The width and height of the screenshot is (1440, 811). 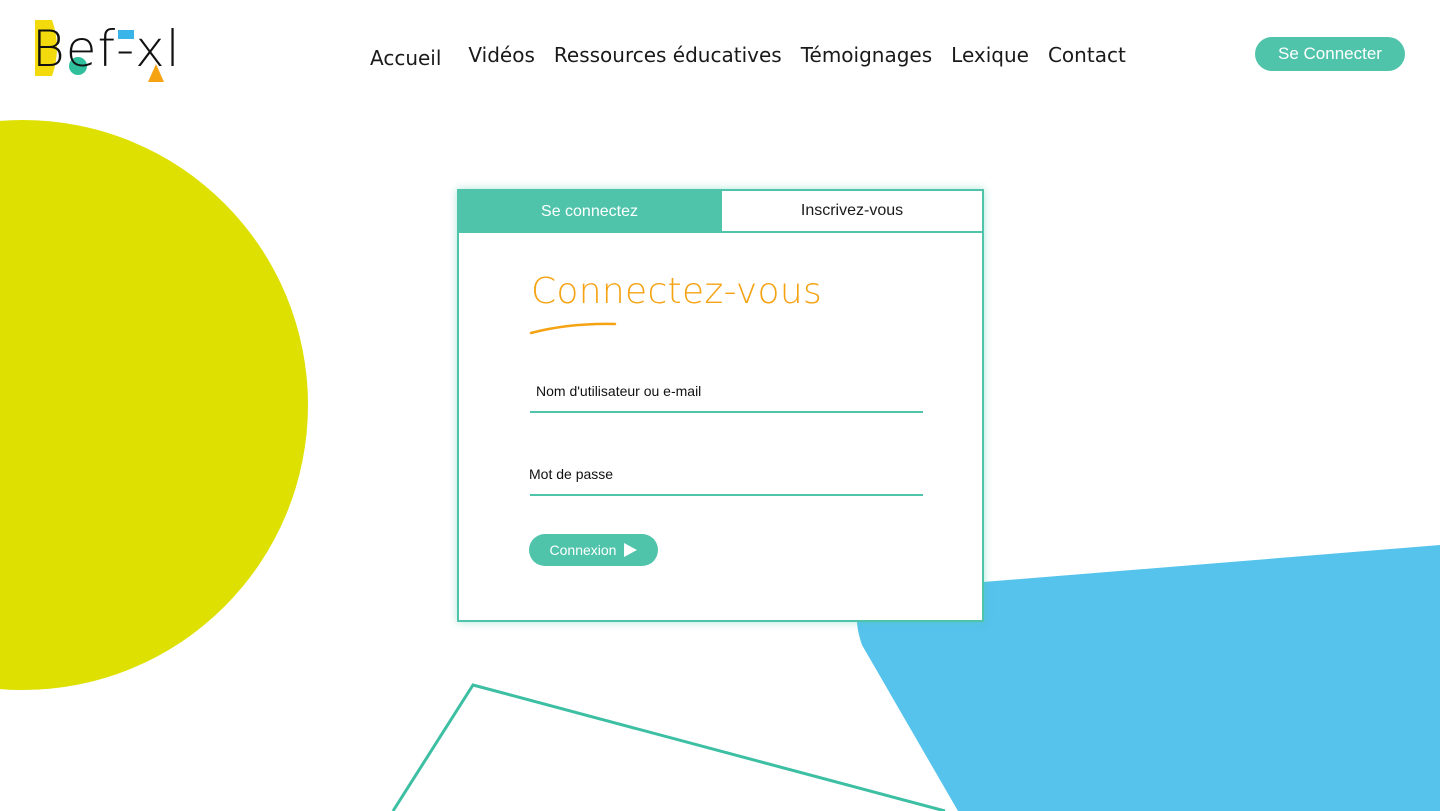 I want to click on nav-item-ressources-educatives: Ressources éducatives, so click(x=668, y=55).